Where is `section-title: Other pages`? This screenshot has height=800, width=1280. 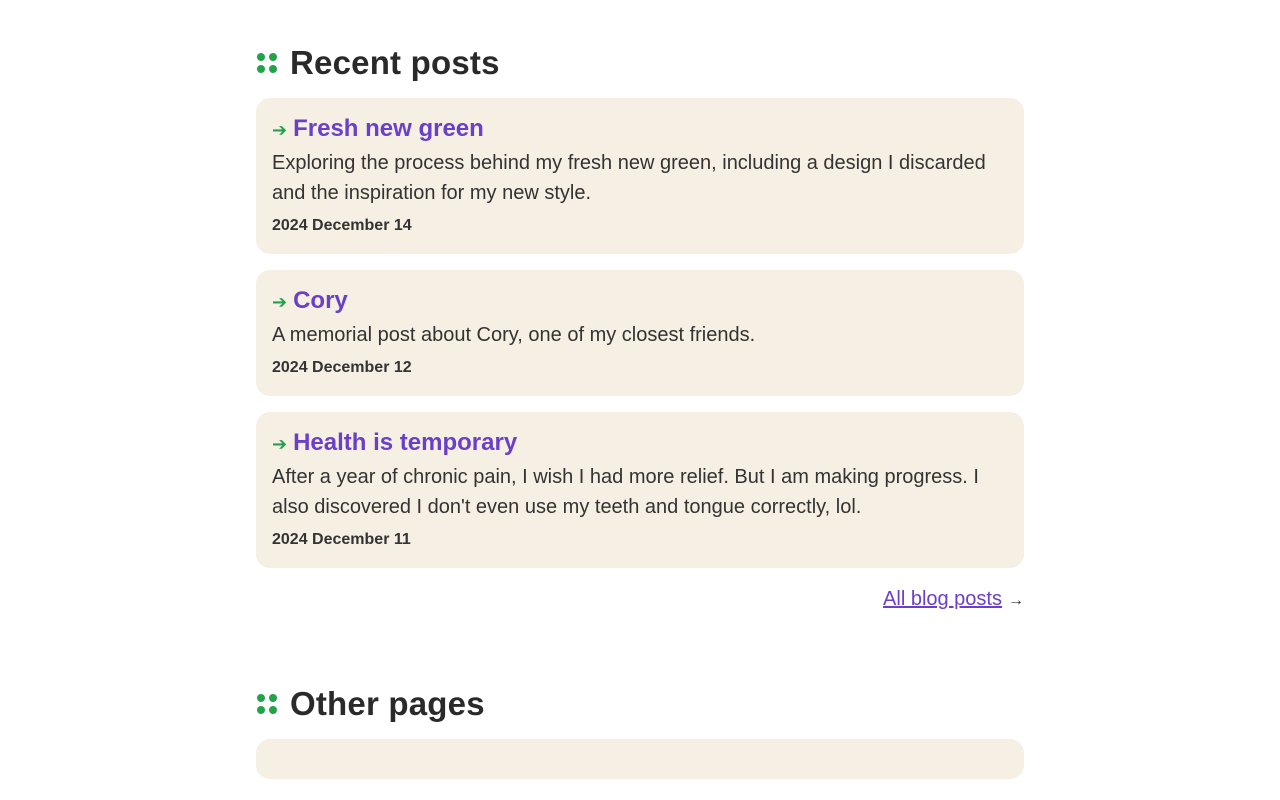
section-title: Other pages is located at coordinates (387, 703).